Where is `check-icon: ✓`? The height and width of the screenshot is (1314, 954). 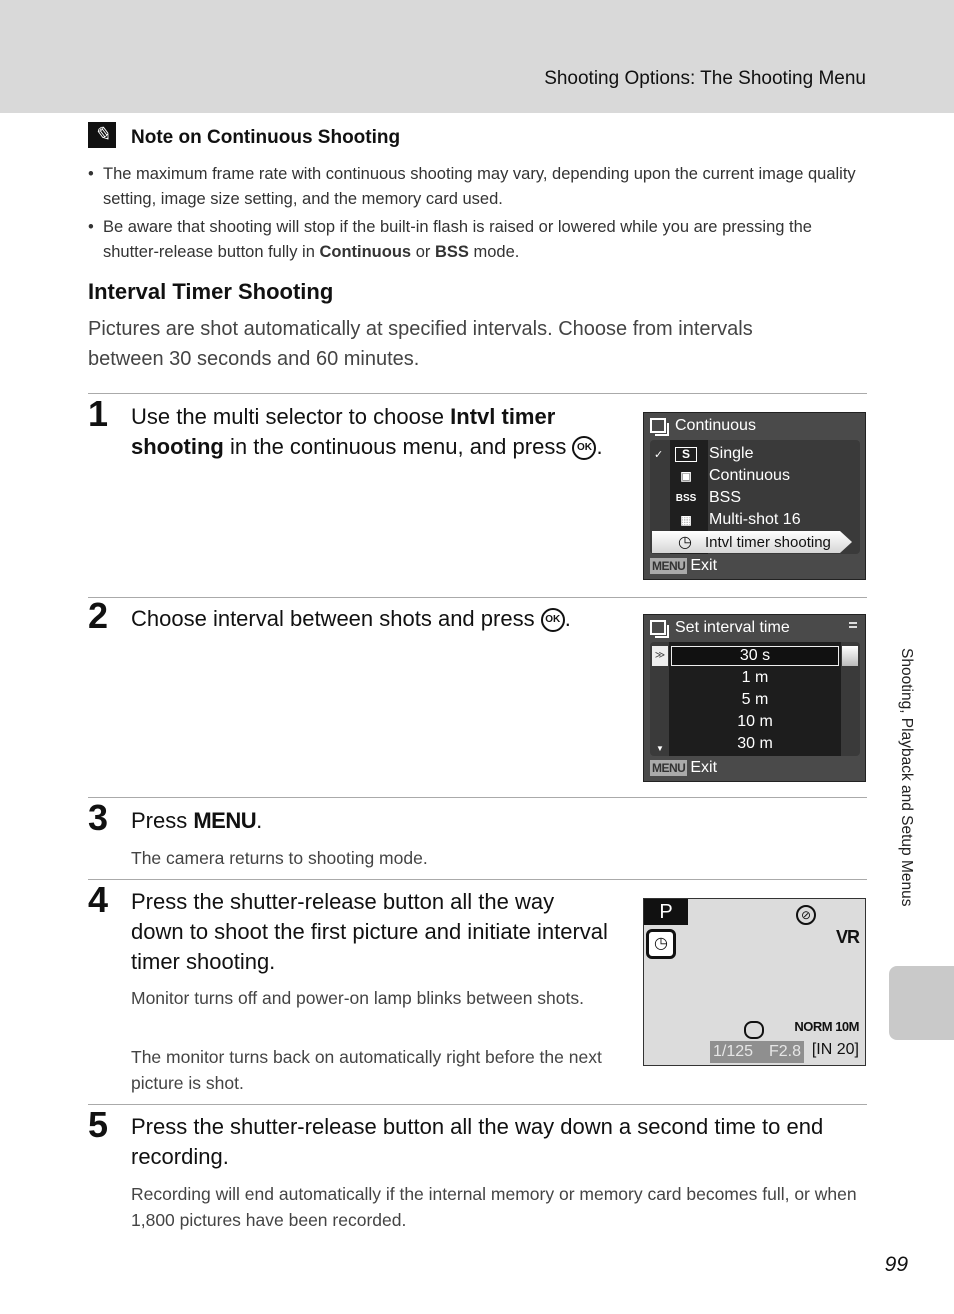 check-icon: ✓ is located at coordinates (659, 454).